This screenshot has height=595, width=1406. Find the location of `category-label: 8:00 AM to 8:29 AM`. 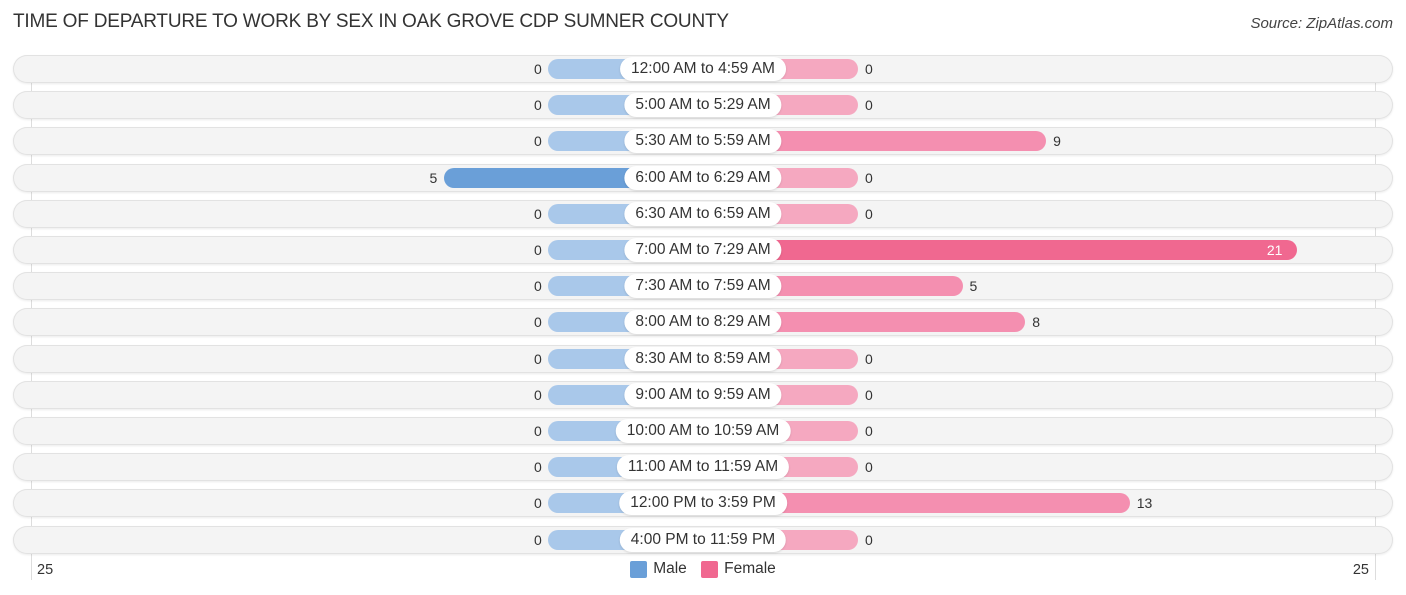

category-label: 8:00 AM to 8:29 AM is located at coordinates (703, 322).